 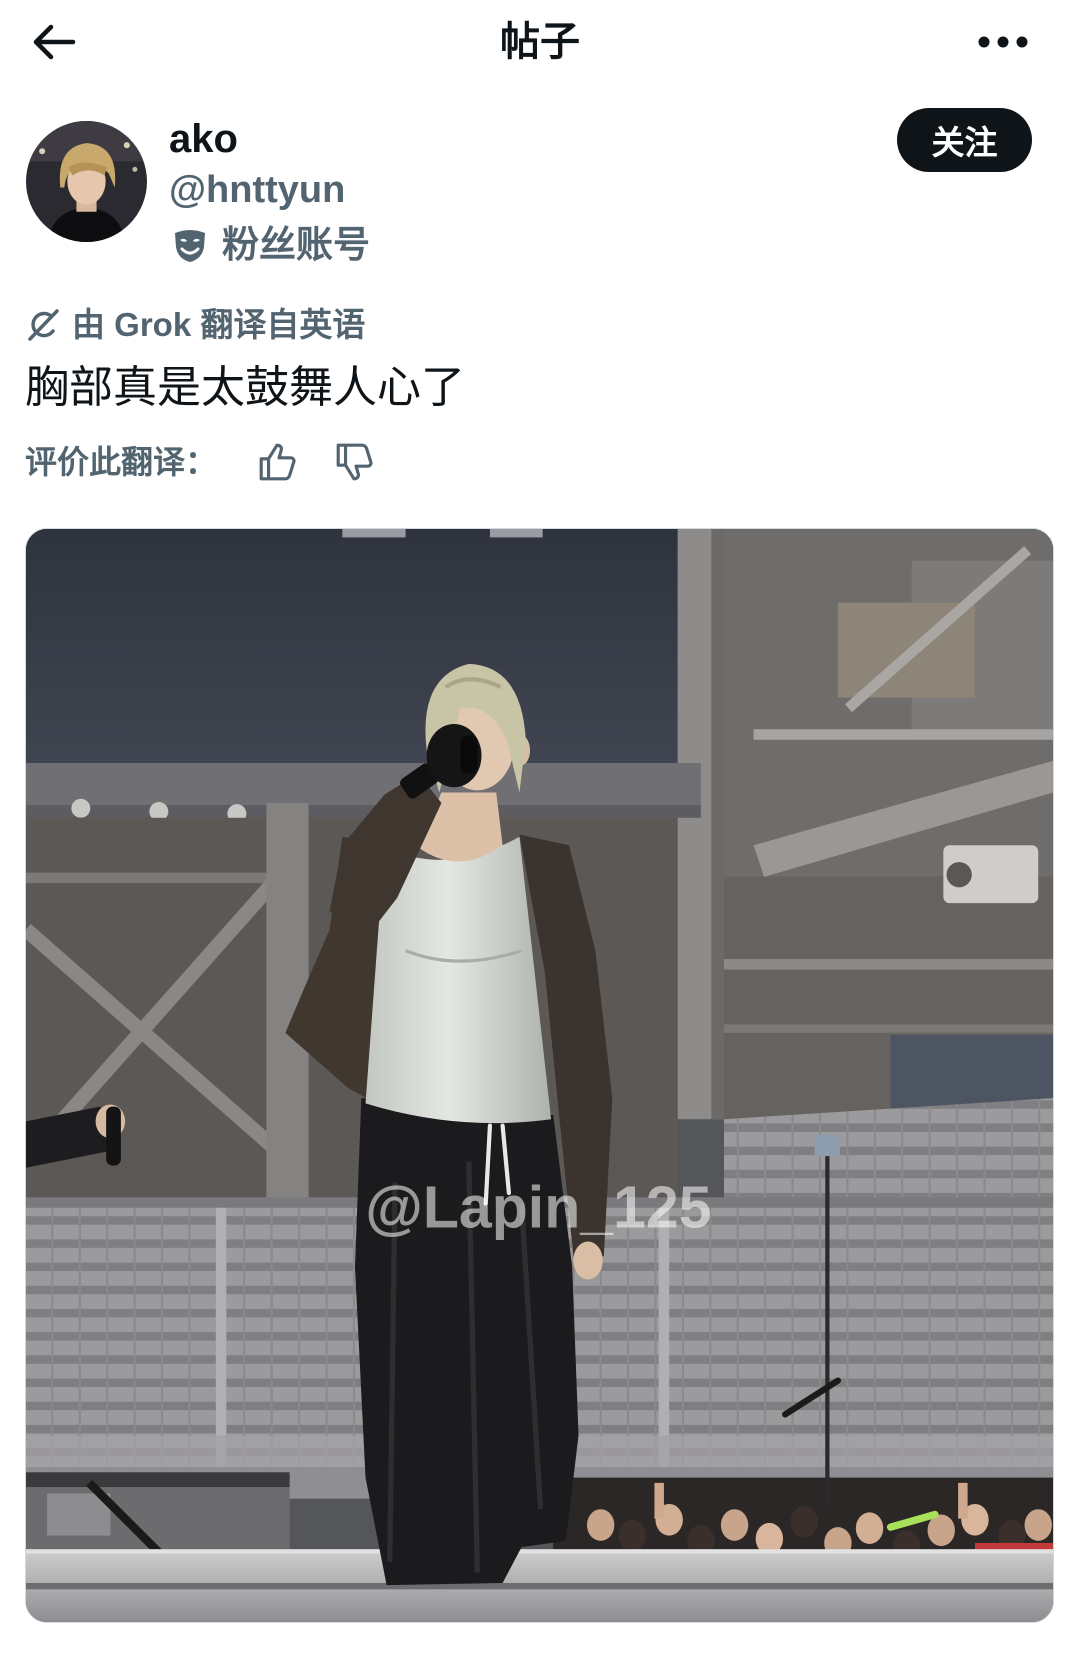 What do you see at coordinates (827, 1146) in the screenshot?
I see `stage-lamp` at bounding box center [827, 1146].